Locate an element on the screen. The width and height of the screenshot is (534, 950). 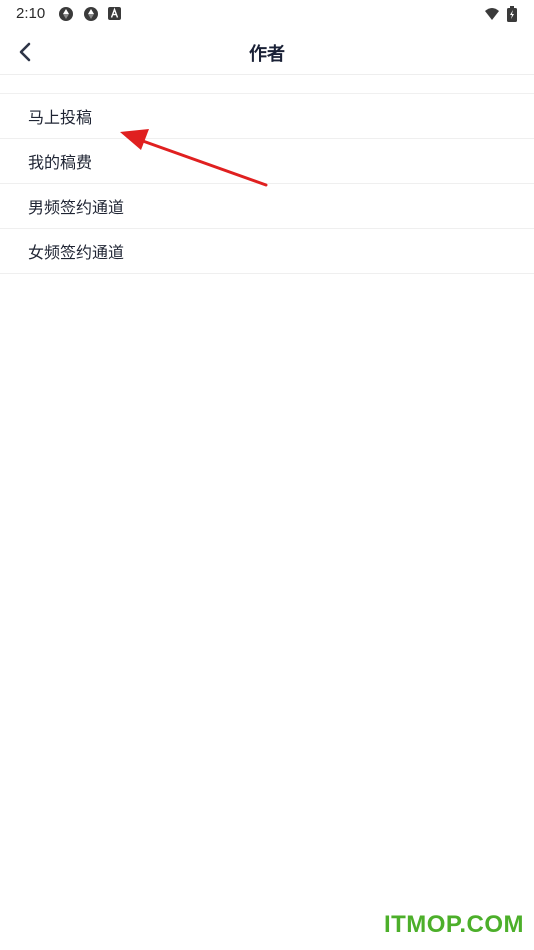
app-bar: 作者 is located at coordinates (267, 51).